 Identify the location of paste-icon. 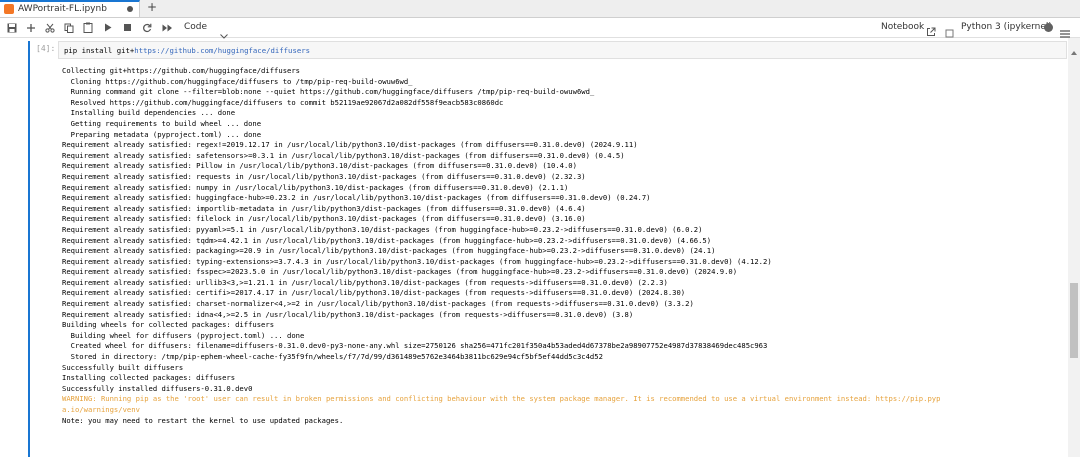
(88, 27).